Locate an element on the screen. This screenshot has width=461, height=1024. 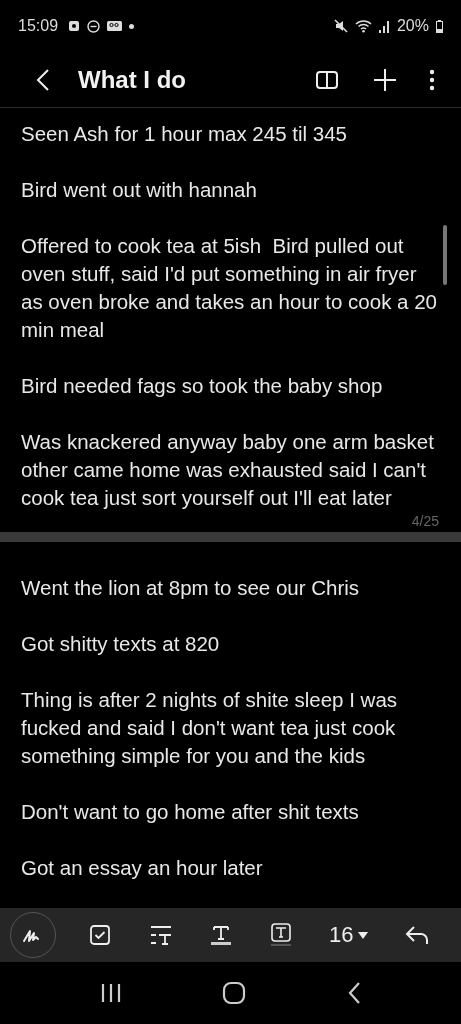
note-paragraph: Don't want to go home after shit texts is located at coordinates (190, 812).